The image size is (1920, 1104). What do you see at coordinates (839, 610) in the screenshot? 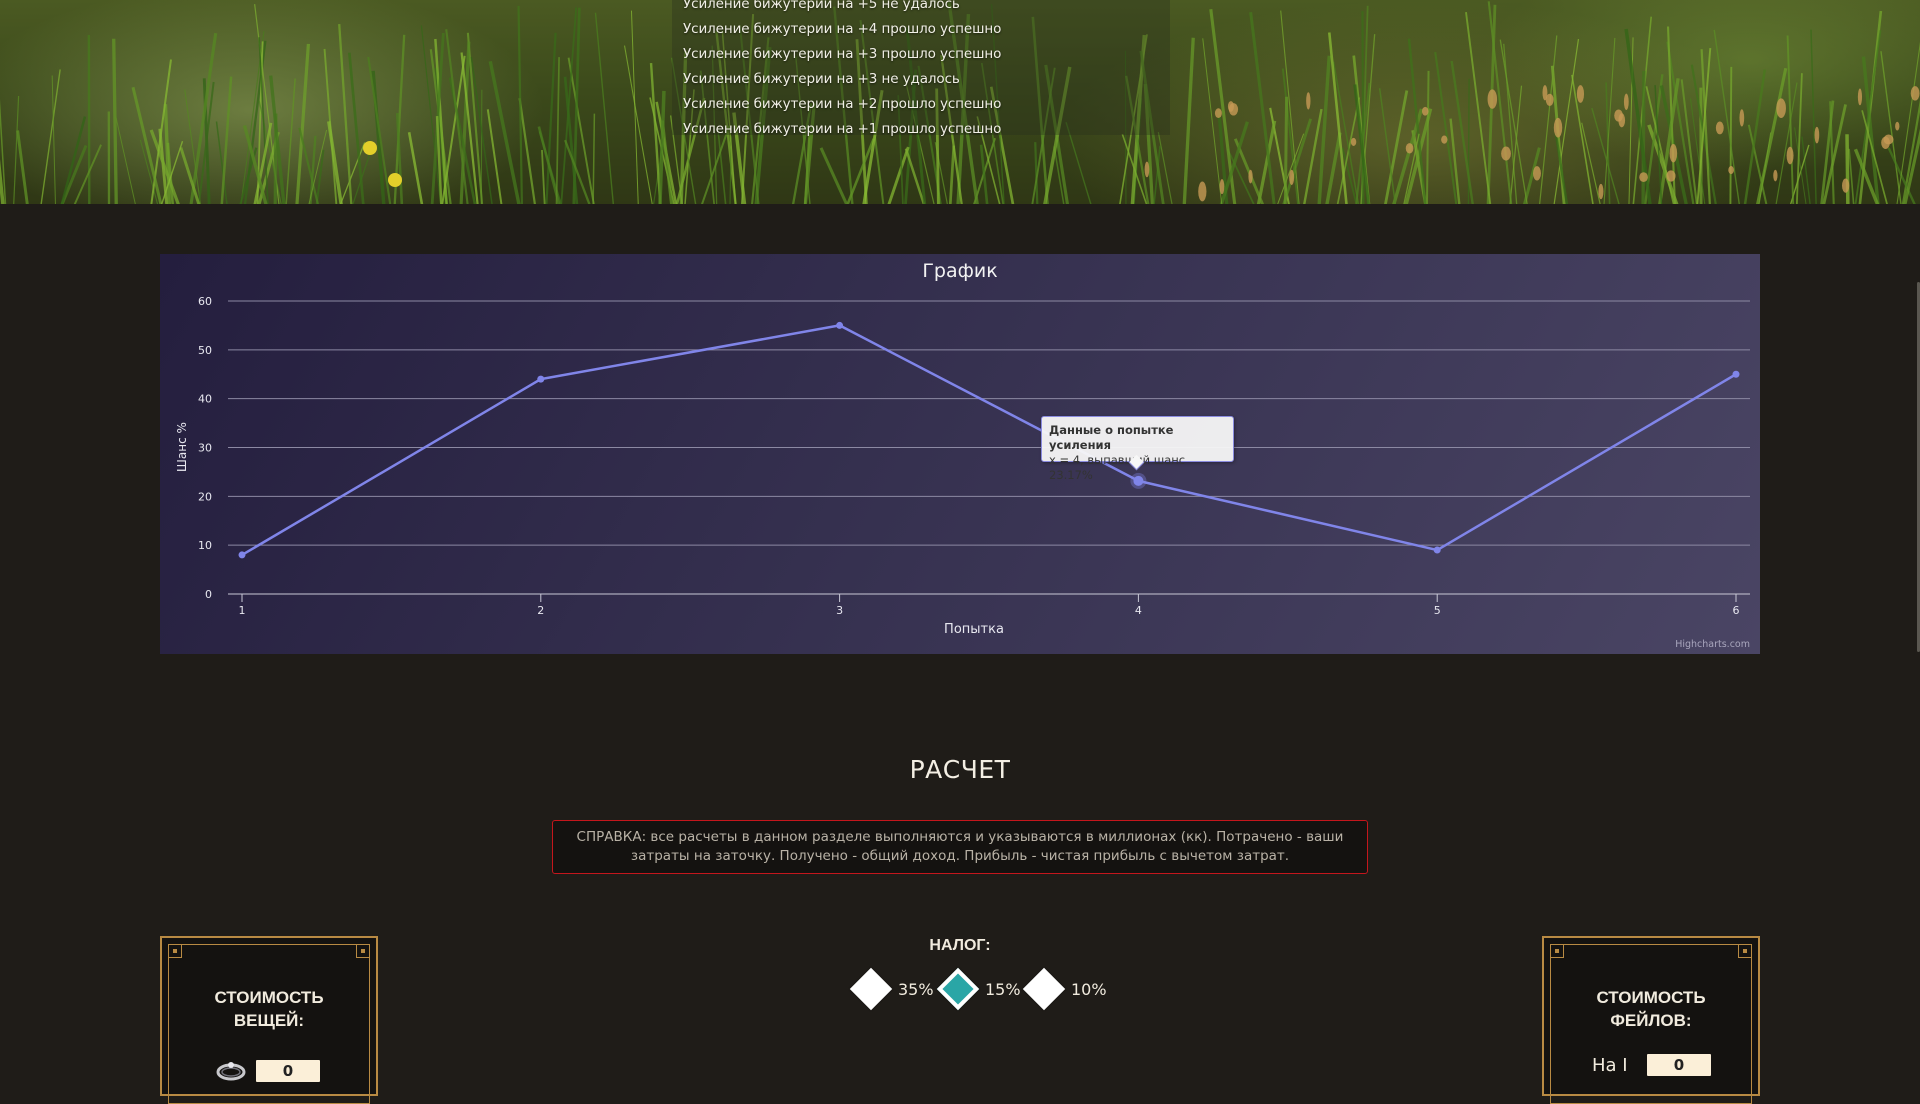
I see `x-tick-label: 3` at bounding box center [839, 610].